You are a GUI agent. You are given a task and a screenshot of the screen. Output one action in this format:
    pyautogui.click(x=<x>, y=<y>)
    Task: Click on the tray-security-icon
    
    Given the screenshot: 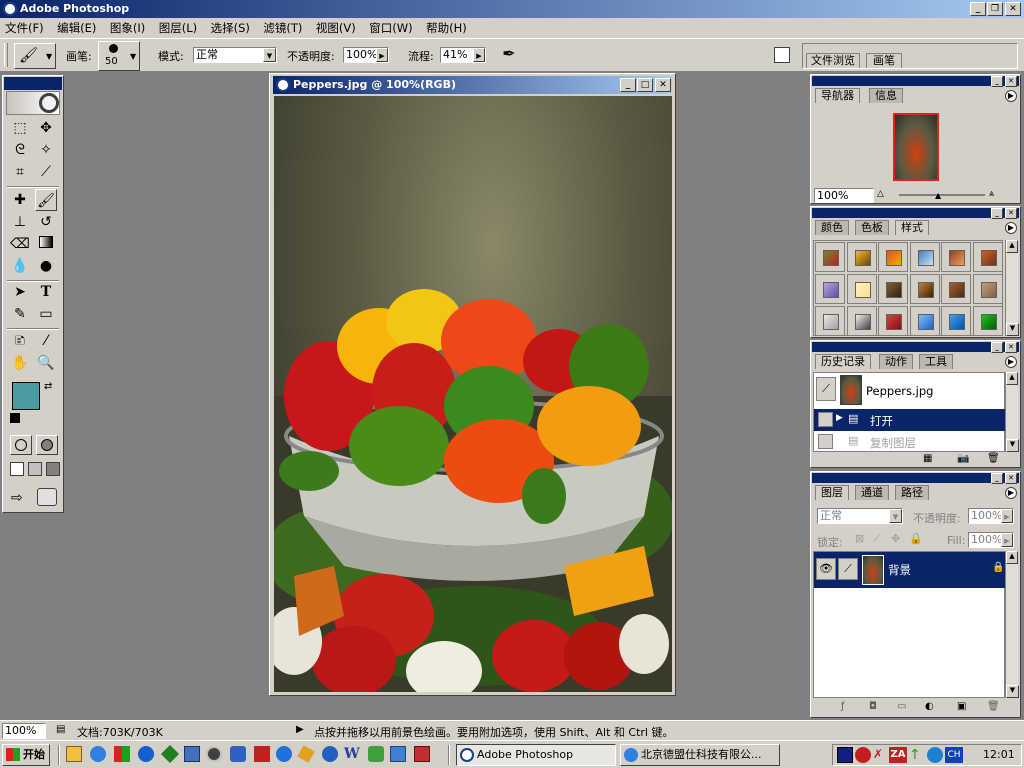 What is the action you would take?
    pyautogui.click(x=845, y=755)
    